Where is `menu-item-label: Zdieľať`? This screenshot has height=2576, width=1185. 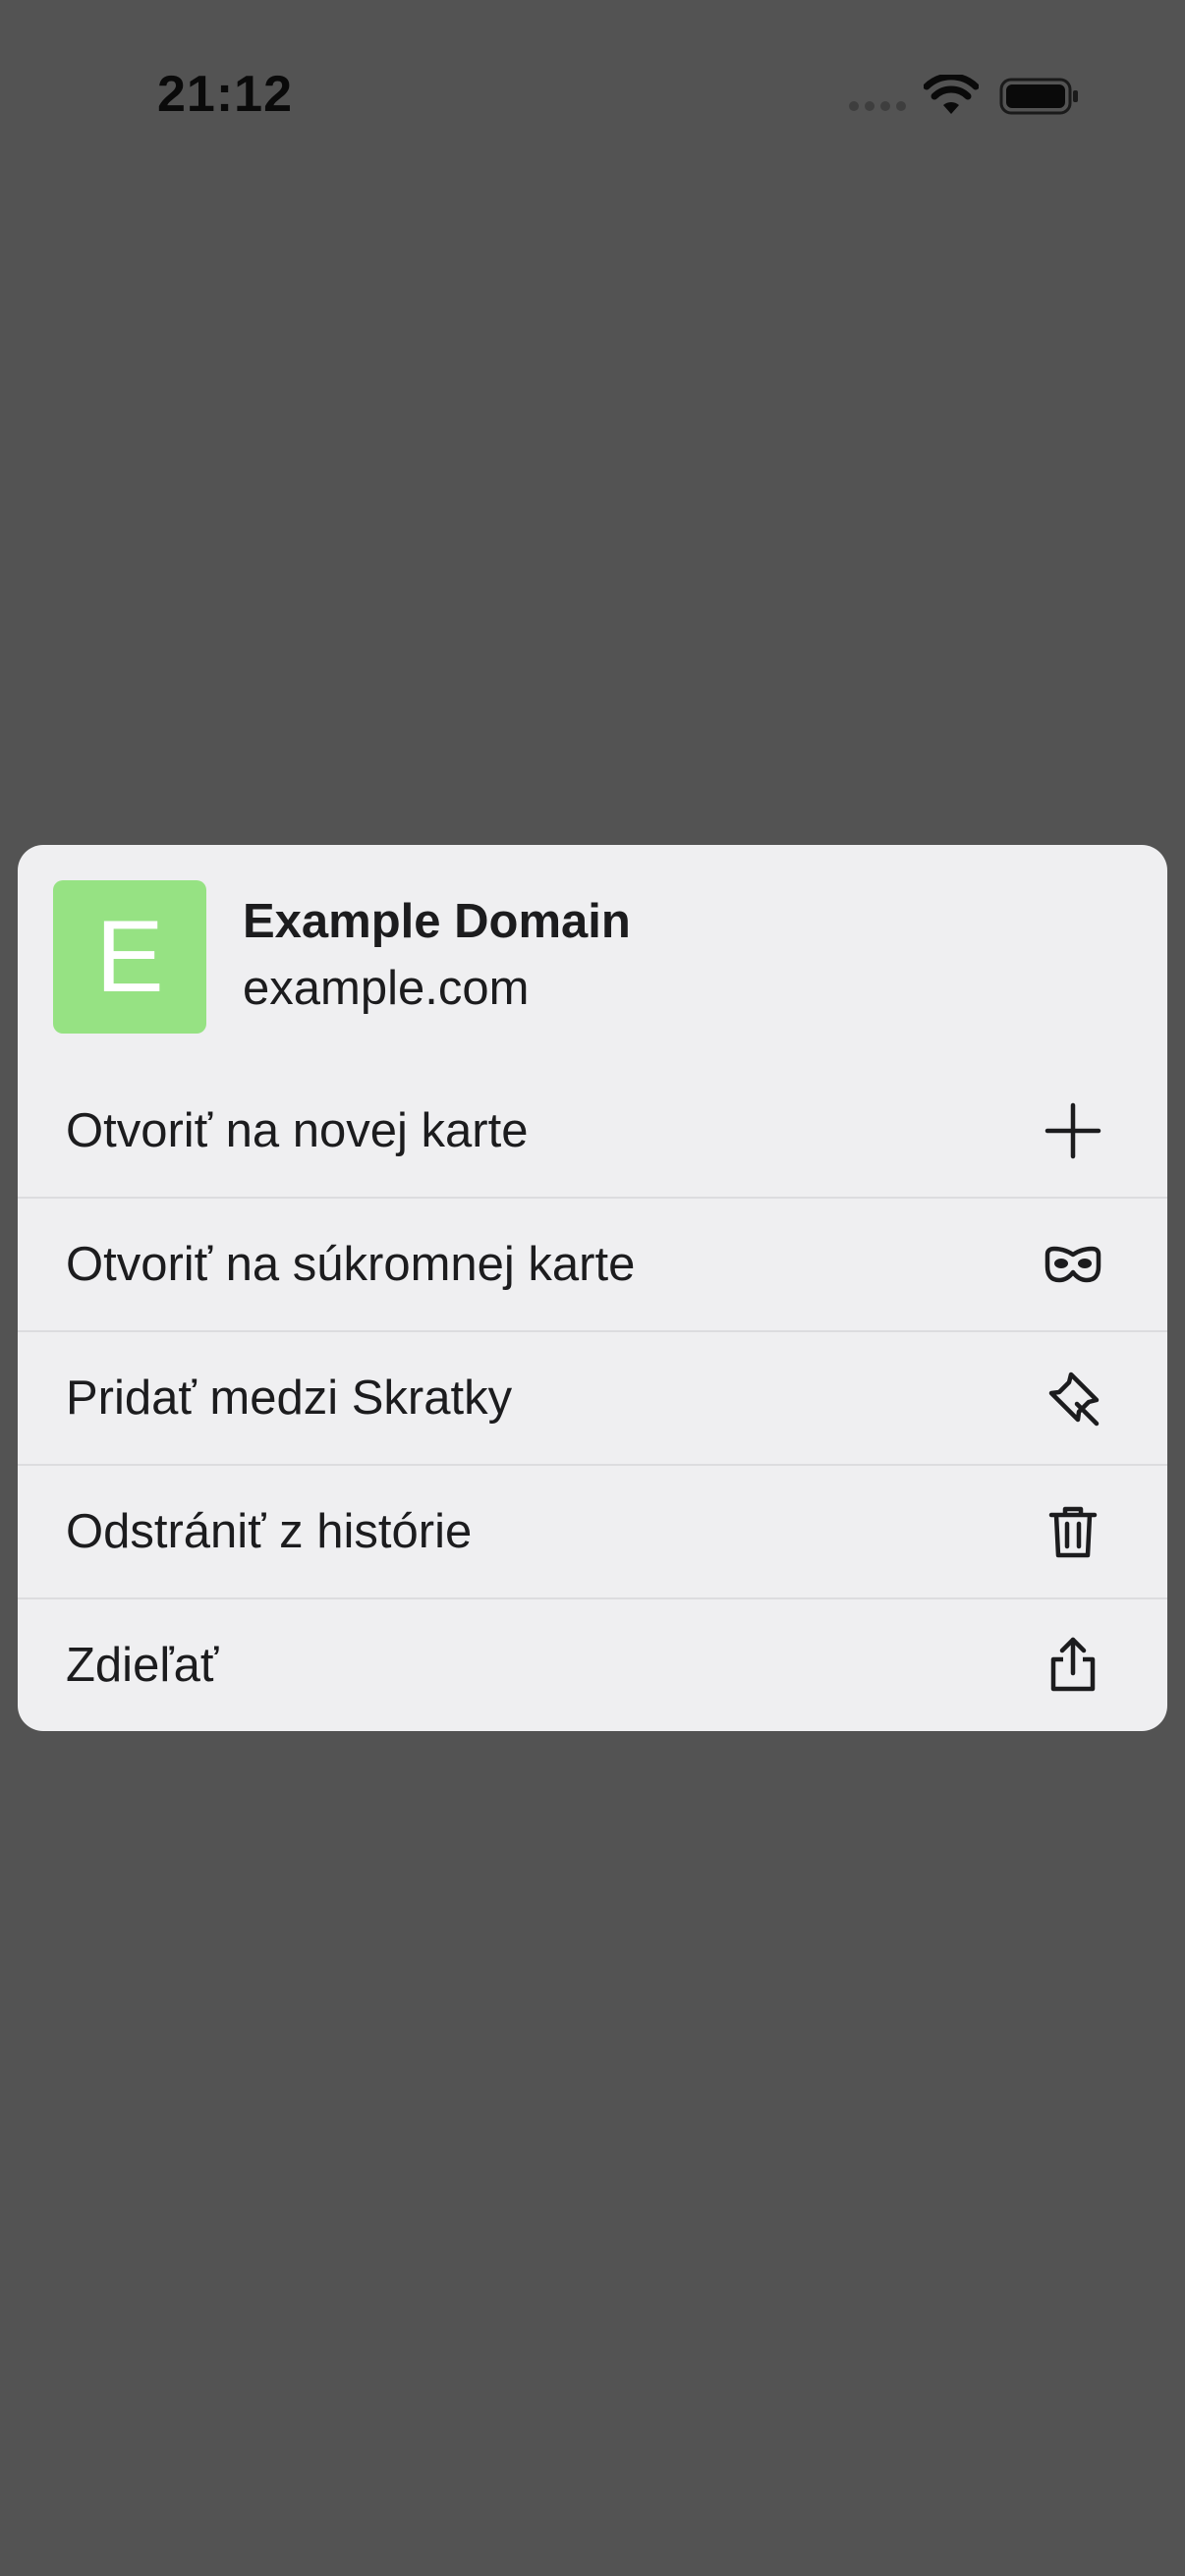 menu-item-label: Zdieľať is located at coordinates (142, 1665).